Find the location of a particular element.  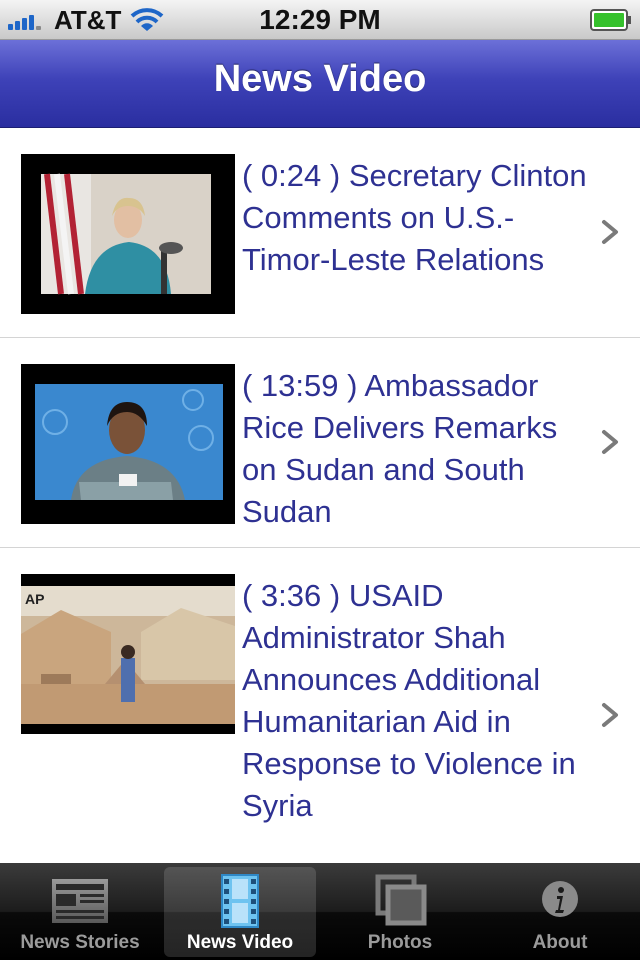

tab-label: About is located at coordinates (560, 942).